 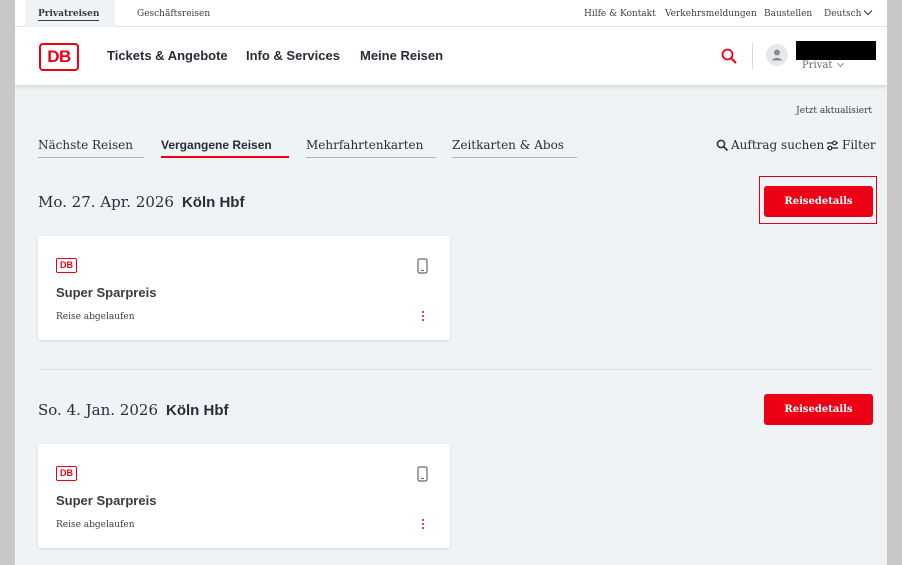 What do you see at coordinates (225, 148) in the screenshot?
I see `tab-vergangene-reisen: Vergangene Reisen` at bounding box center [225, 148].